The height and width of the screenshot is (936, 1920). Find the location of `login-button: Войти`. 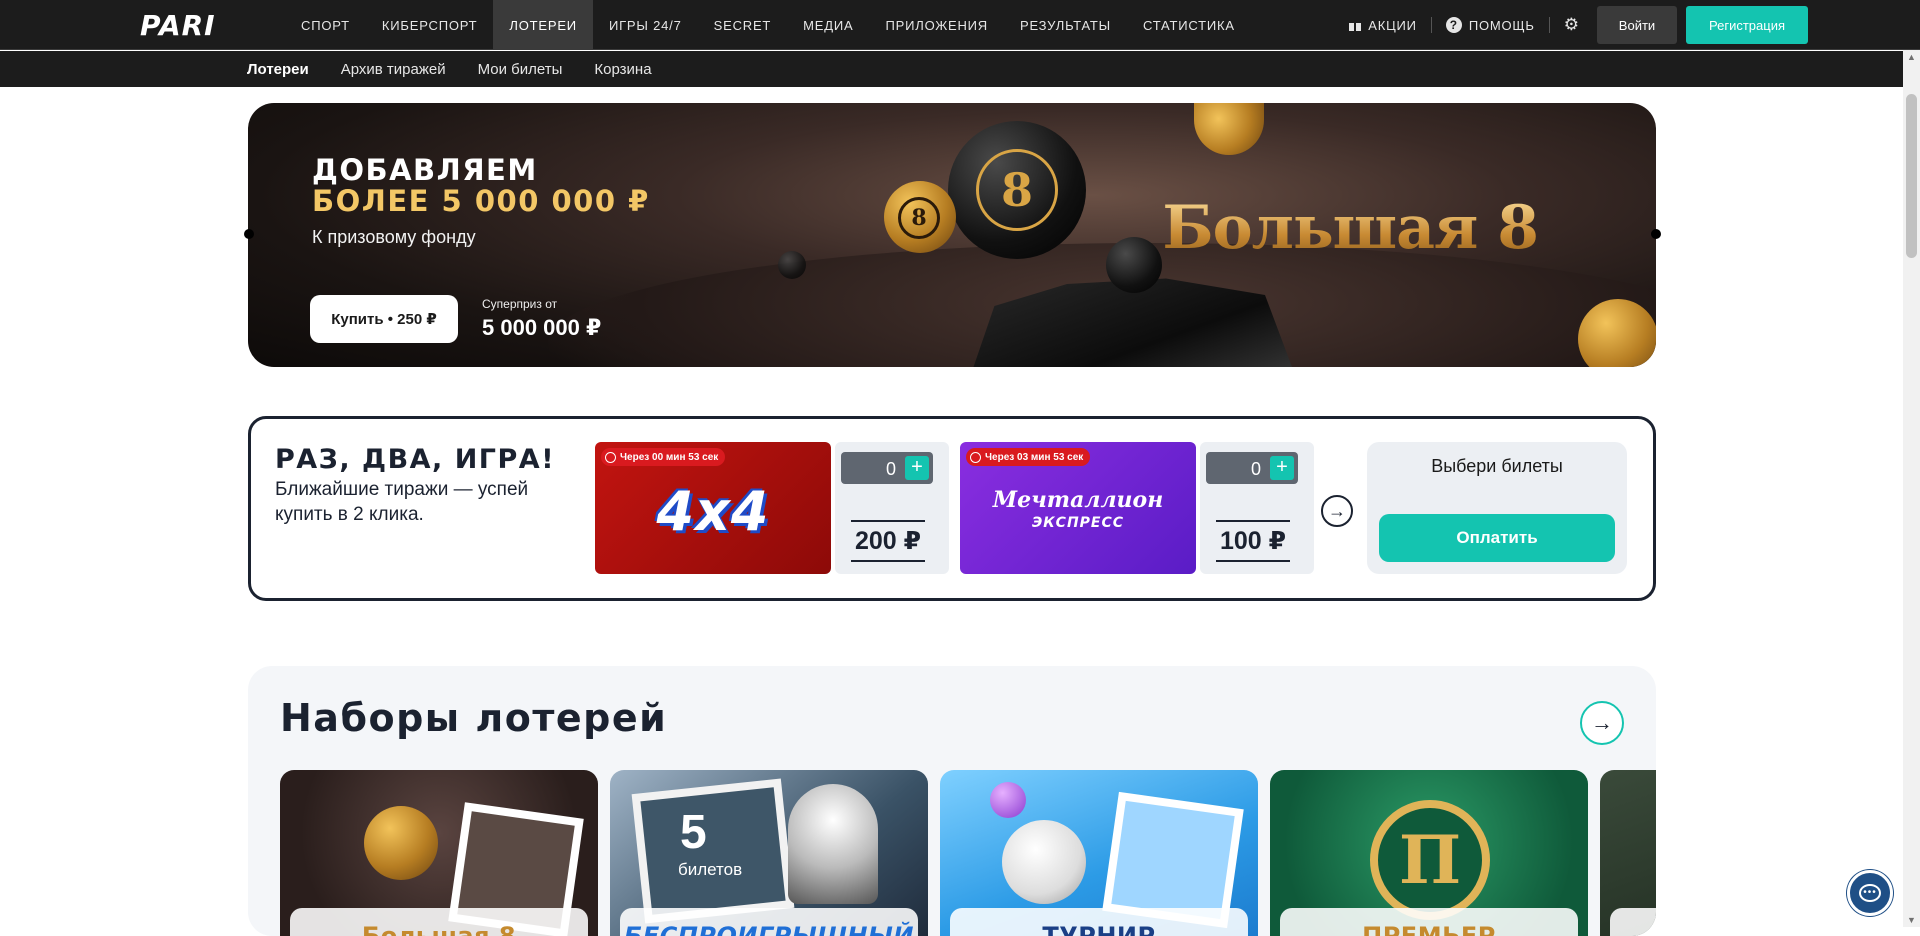

login-button: Войти is located at coordinates (1637, 25).